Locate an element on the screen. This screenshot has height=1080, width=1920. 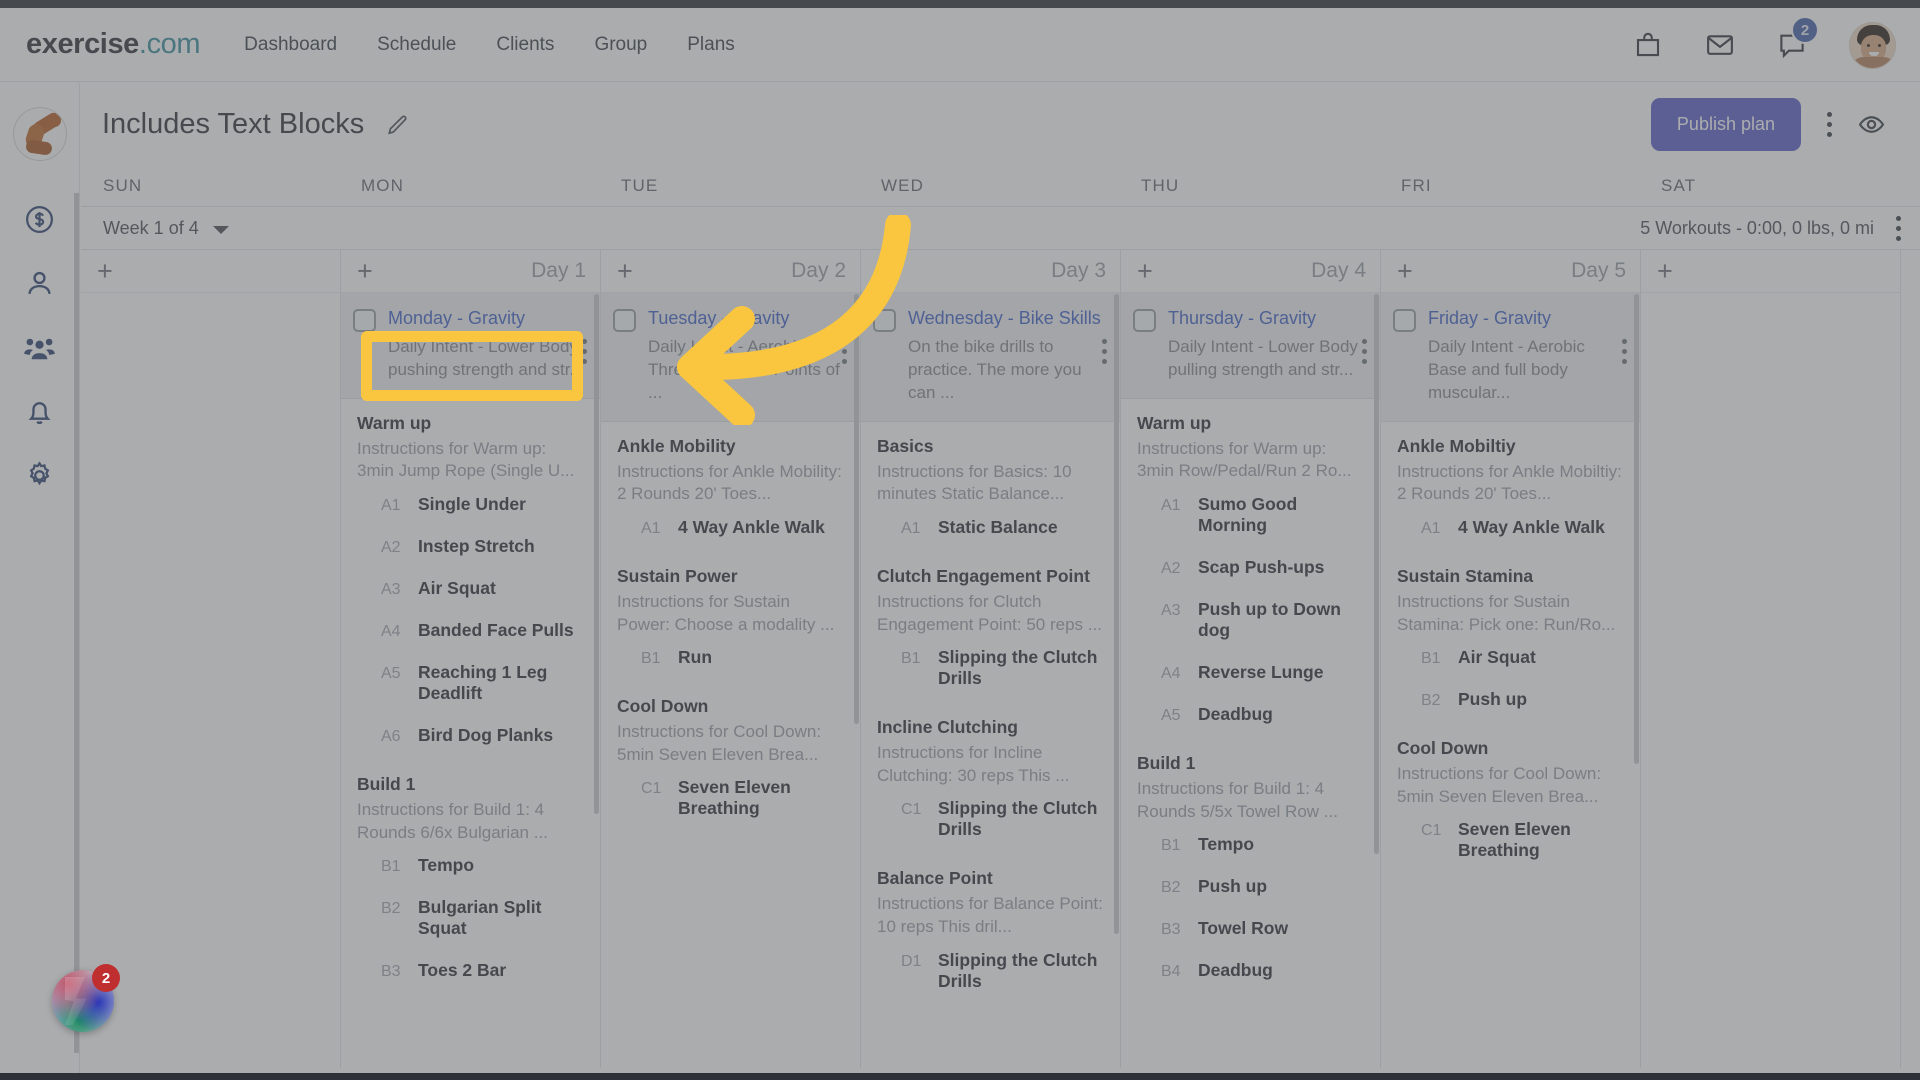
exercise-row: B2 Bulgarian Split Squat is located at coordinates (471, 917).